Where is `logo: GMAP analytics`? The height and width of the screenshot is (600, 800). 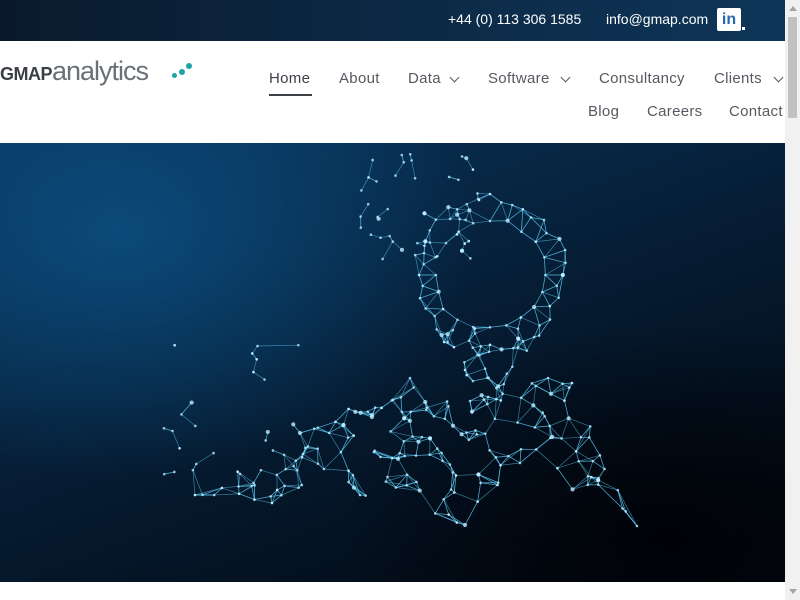 logo: GMAP analytics is located at coordinates (74, 71).